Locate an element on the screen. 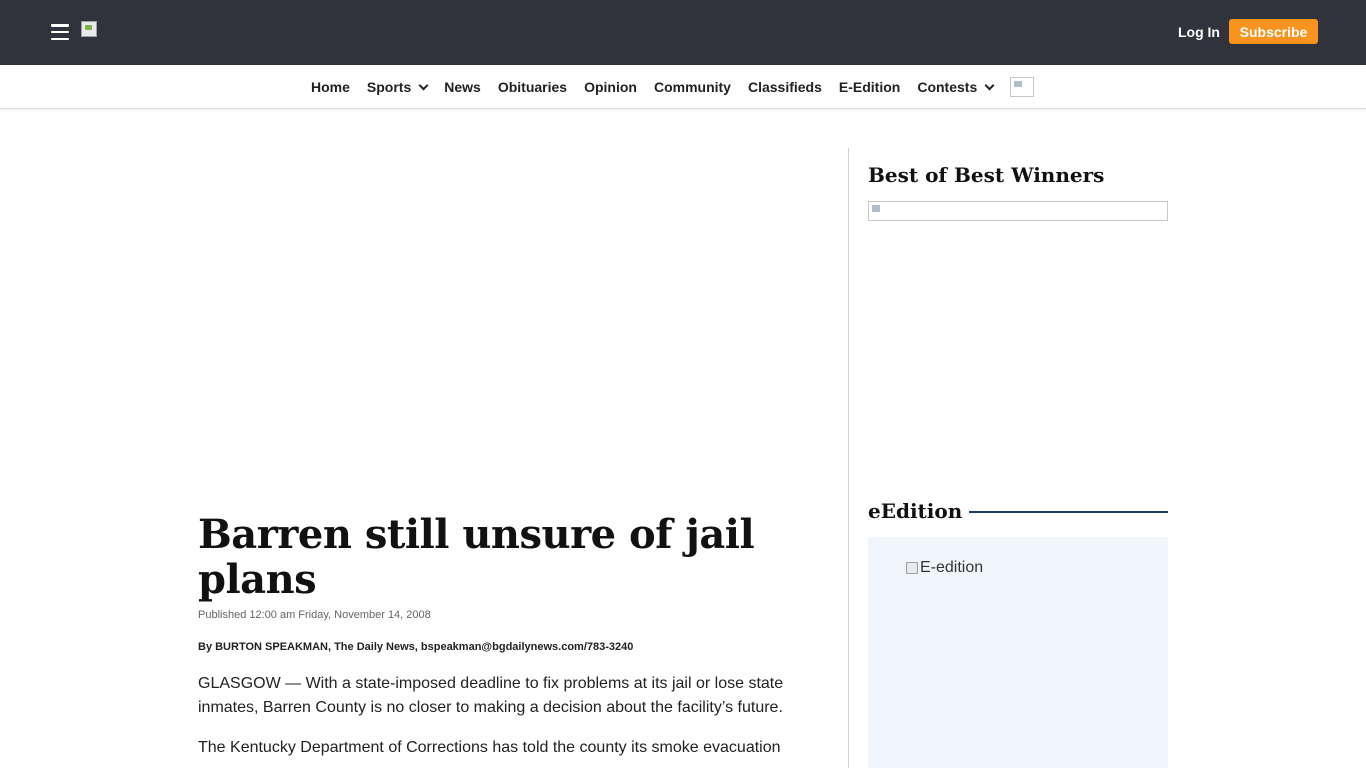 The width and height of the screenshot is (1366, 768). nav-item-label: Opinion is located at coordinates (610, 87).